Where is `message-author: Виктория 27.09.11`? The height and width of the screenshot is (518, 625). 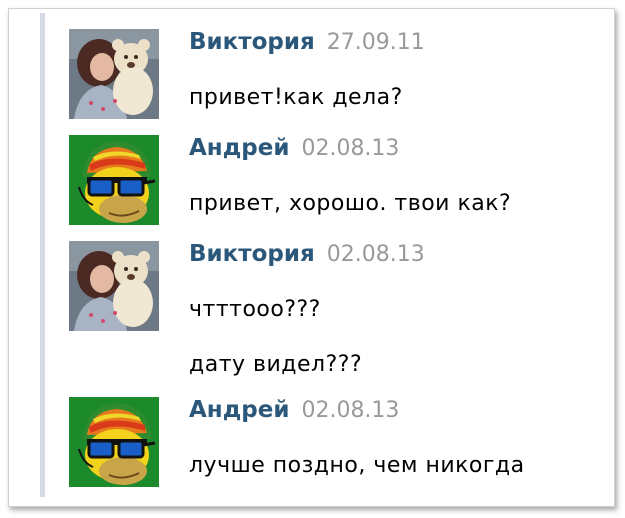 message-author: Виктория 27.09.11 is located at coordinates (307, 42).